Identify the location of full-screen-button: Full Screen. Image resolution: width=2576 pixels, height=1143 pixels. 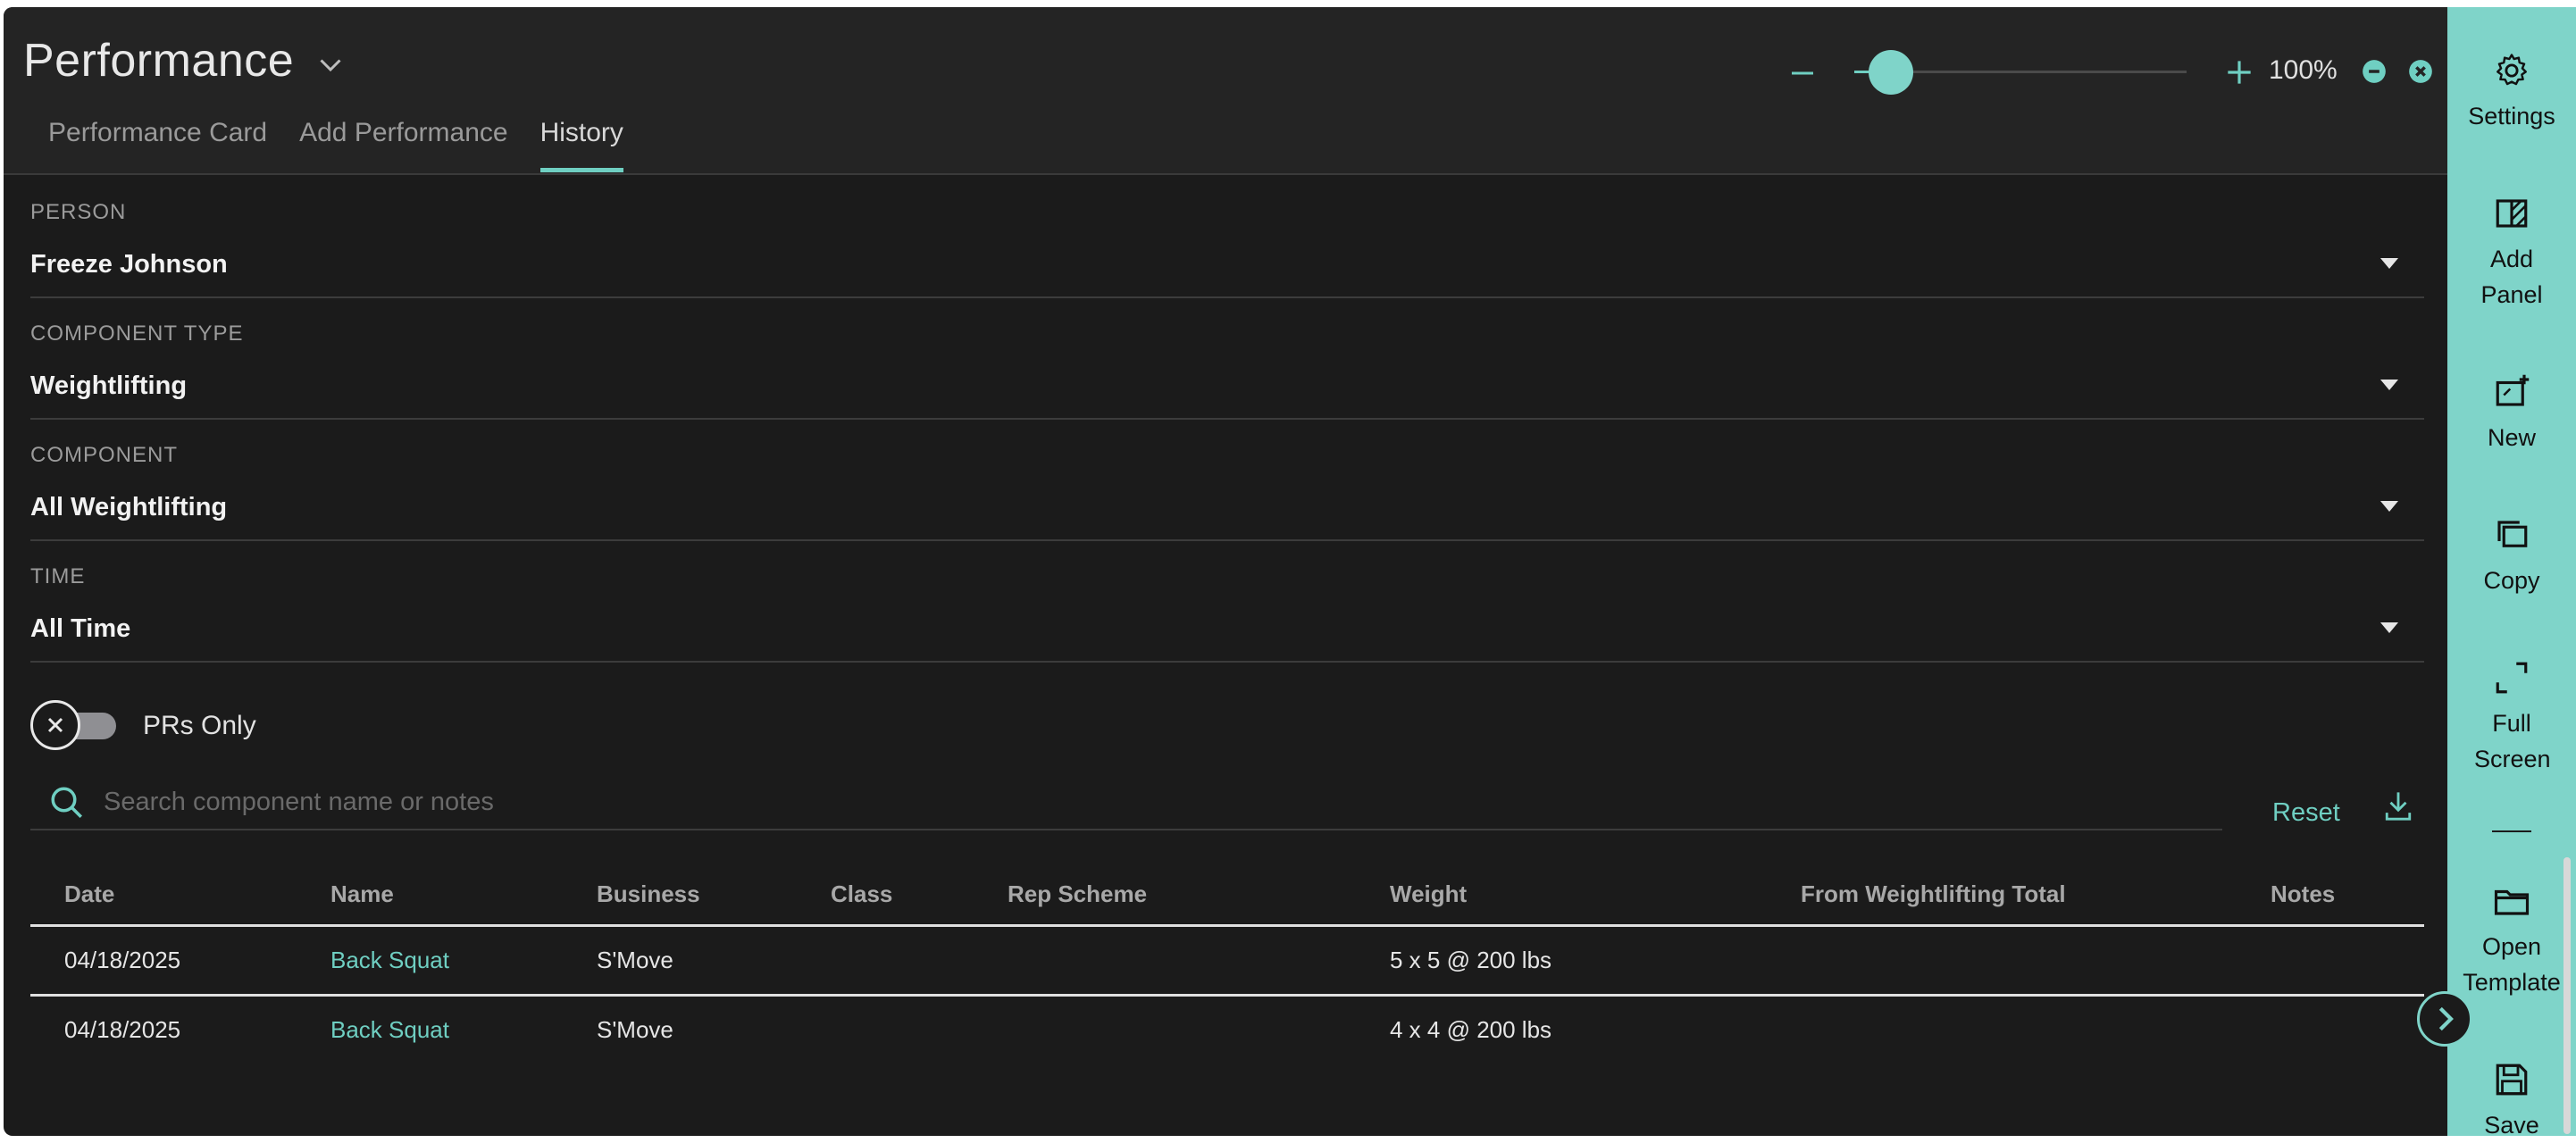
(2512, 718).